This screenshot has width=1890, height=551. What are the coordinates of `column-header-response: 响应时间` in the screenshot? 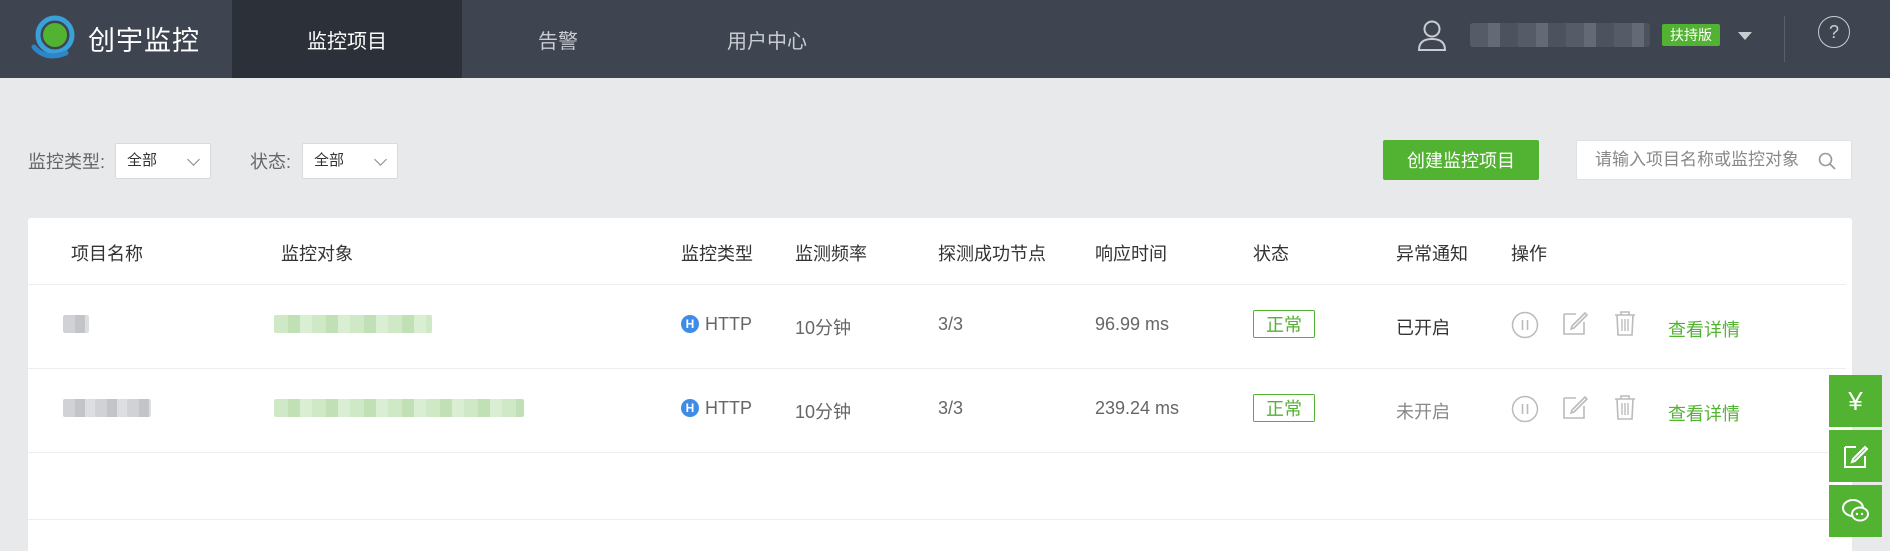 It's located at (1131, 254).